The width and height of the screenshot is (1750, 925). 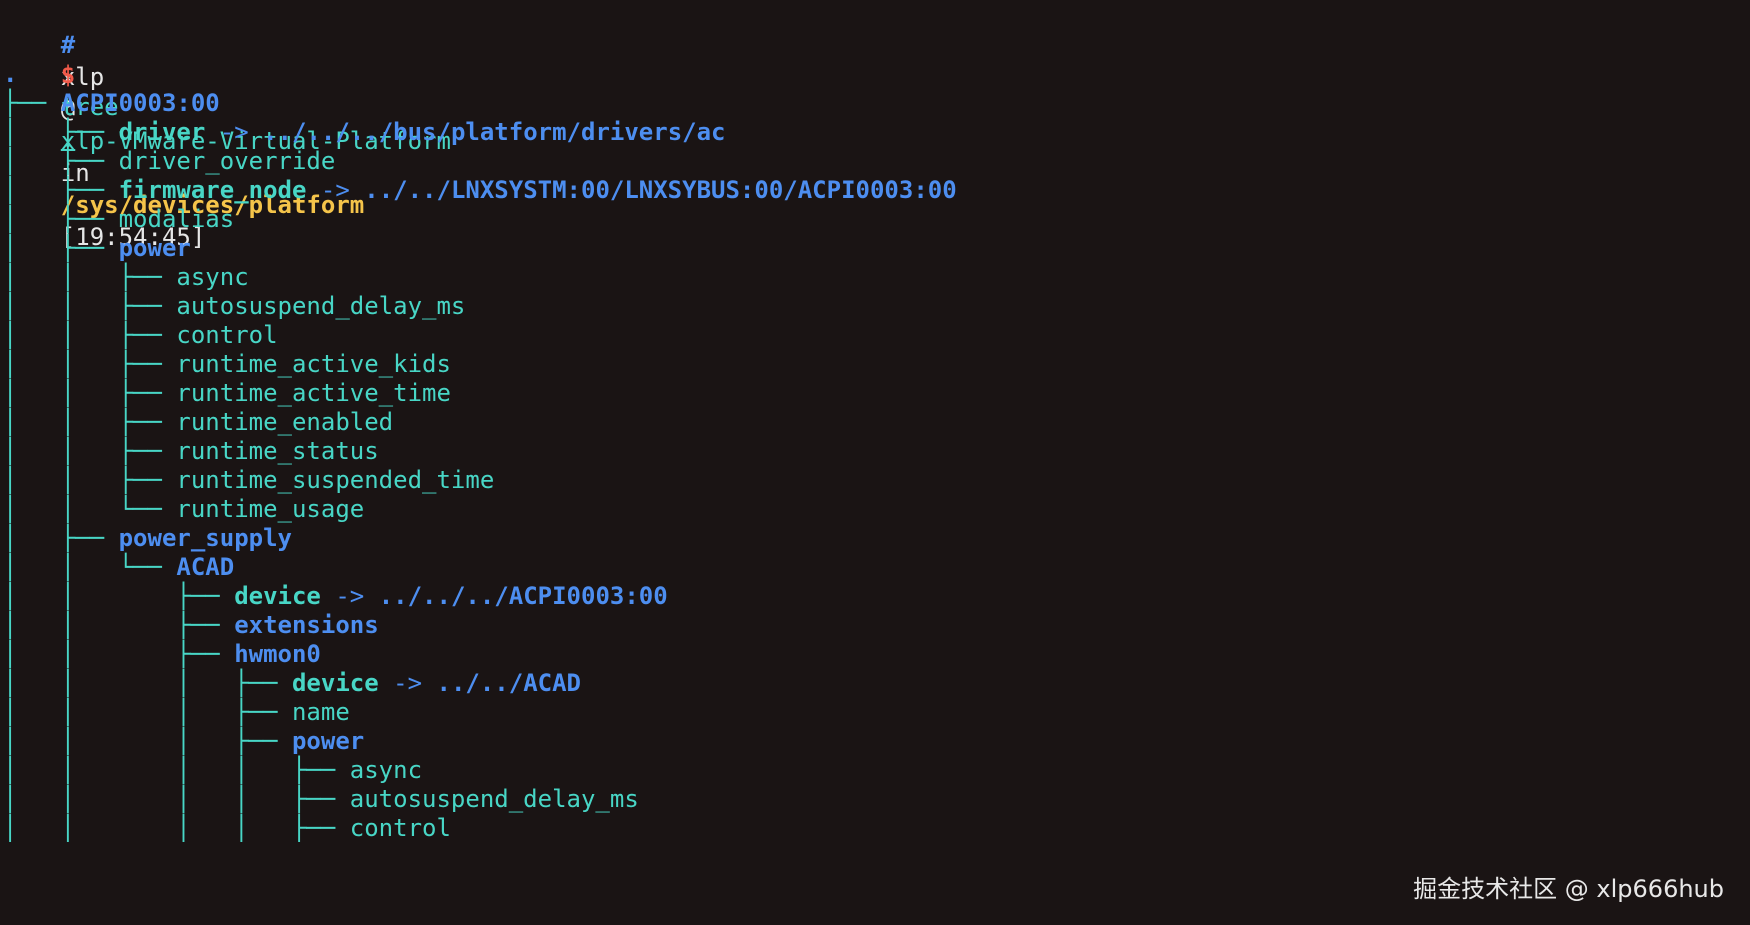 I want to click on tree-file: runtime_suspended_time, so click(x=335, y=480).